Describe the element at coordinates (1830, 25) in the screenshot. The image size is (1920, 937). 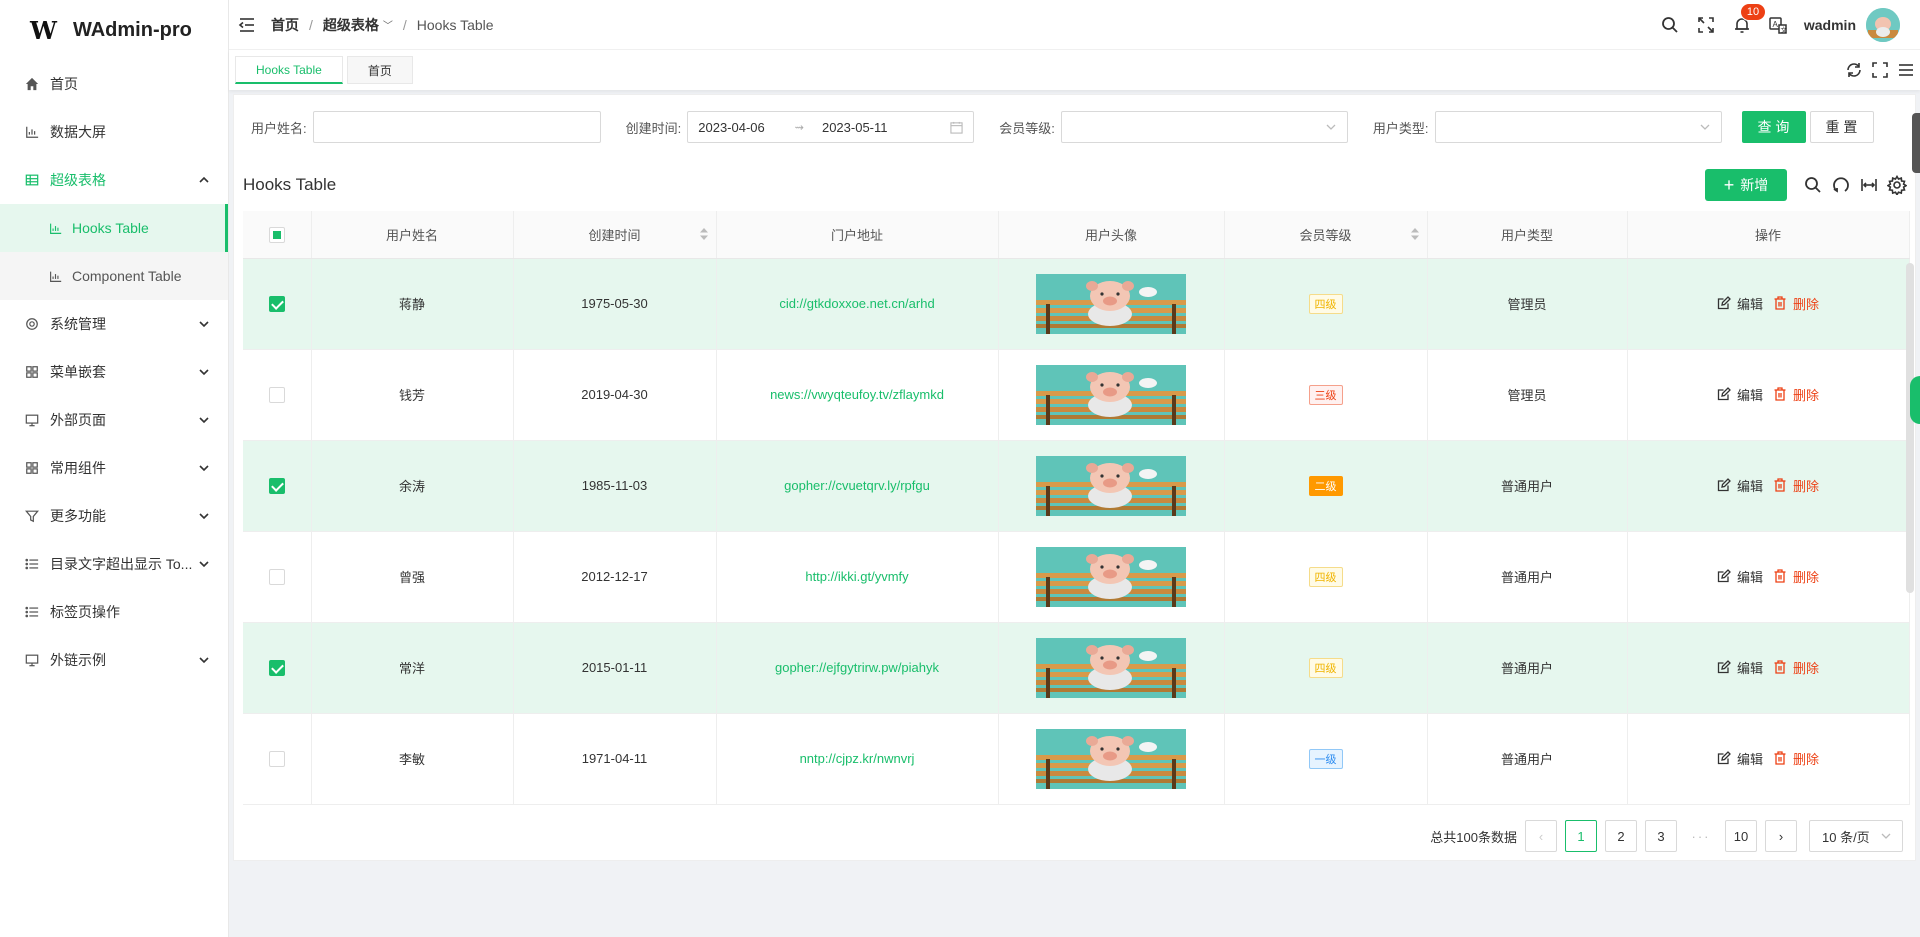
I see `username: wadmin` at that location.